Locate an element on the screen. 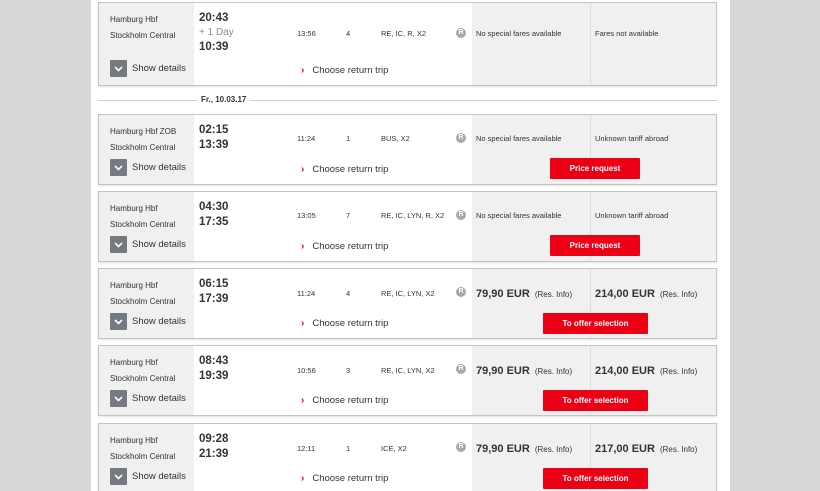 This screenshot has width=820, height=491. fare-flex-text: Unknown tariff abroad is located at coordinates (632, 215).